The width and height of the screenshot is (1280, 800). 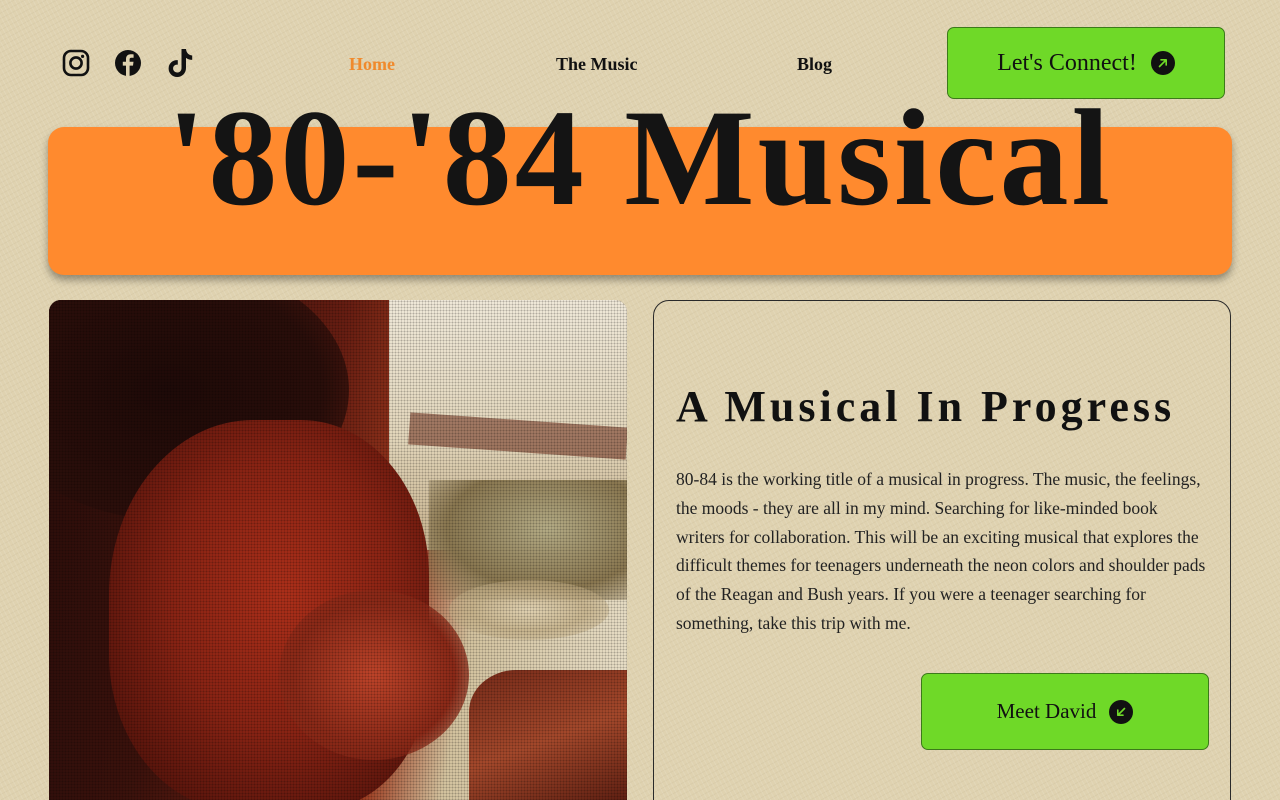 What do you see at coordinates (1162, 63) in the screenshot?
I see `arrow-up-right-icon` at bounding box center [1162, 63].